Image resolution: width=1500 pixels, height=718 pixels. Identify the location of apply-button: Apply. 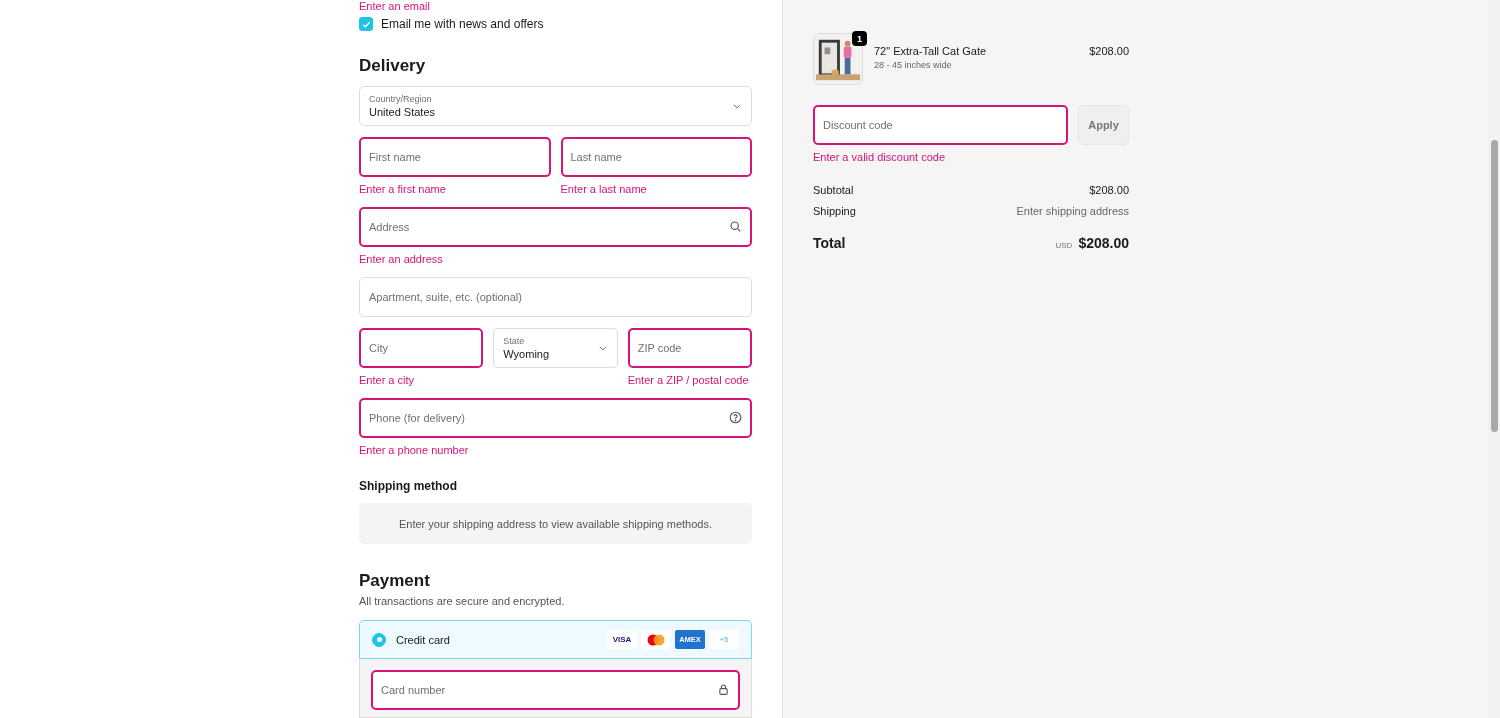
(1103, 125).